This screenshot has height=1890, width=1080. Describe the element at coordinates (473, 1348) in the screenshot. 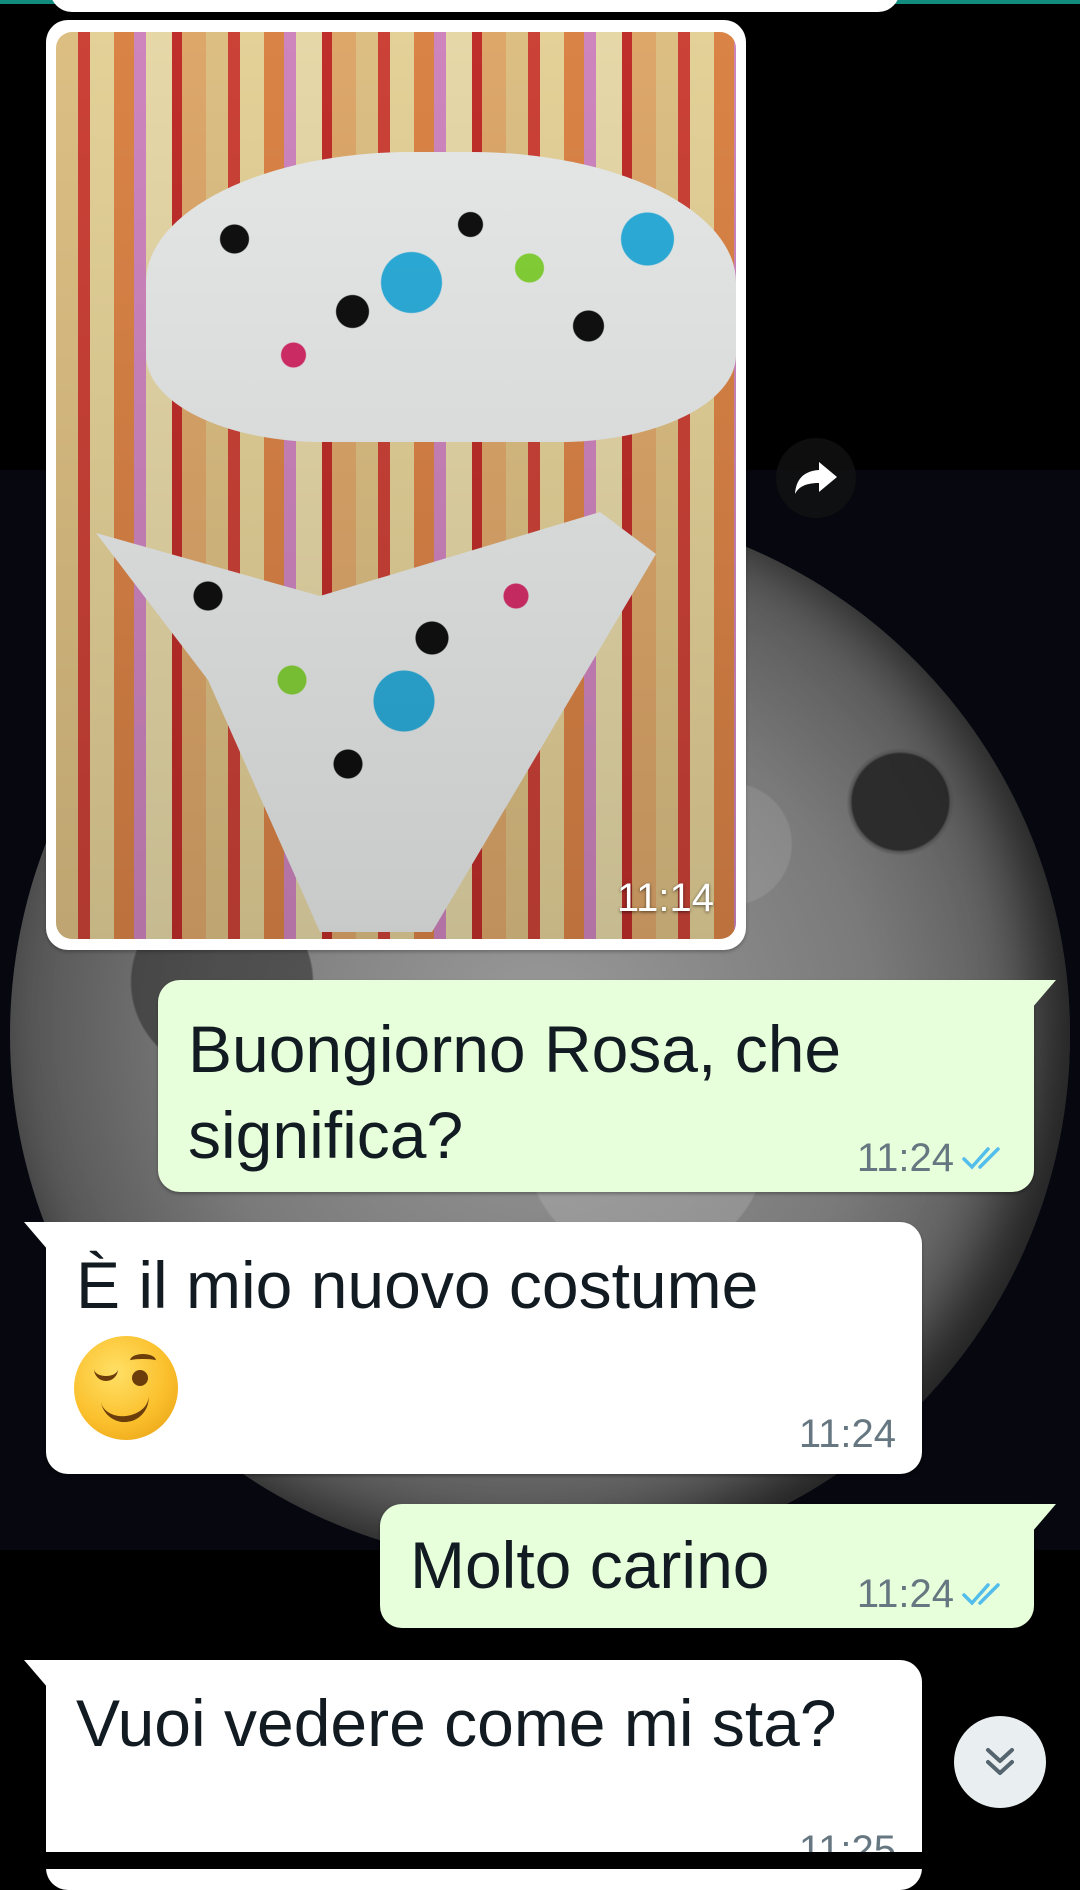

I see `incoming-message: È il mio nuovo costume 11:24` at that location.